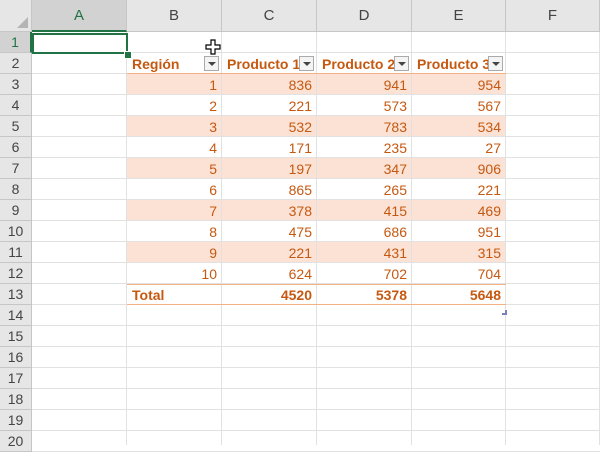 Image resolution: width=600 pixels, height=452 pixels. I want to click on value-cell: 171, so click(269, 147).